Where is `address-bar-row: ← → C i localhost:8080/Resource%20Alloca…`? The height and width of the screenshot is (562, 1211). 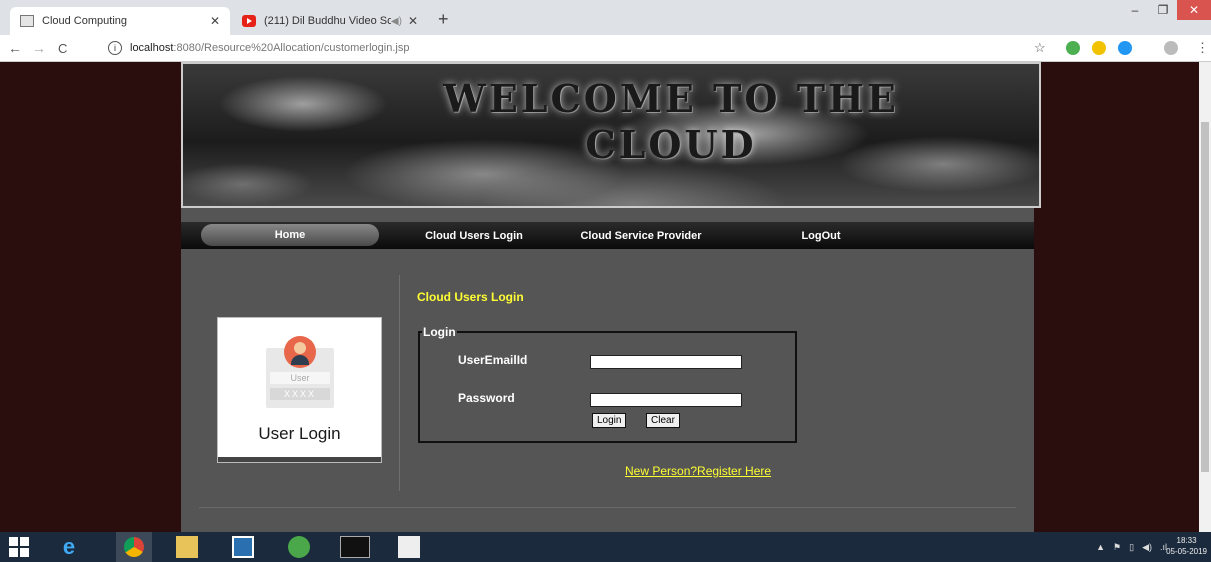 address-bar-row: ← → C i localhost:8080/Resource%20Alloca… is located at coordinates (605, 48).